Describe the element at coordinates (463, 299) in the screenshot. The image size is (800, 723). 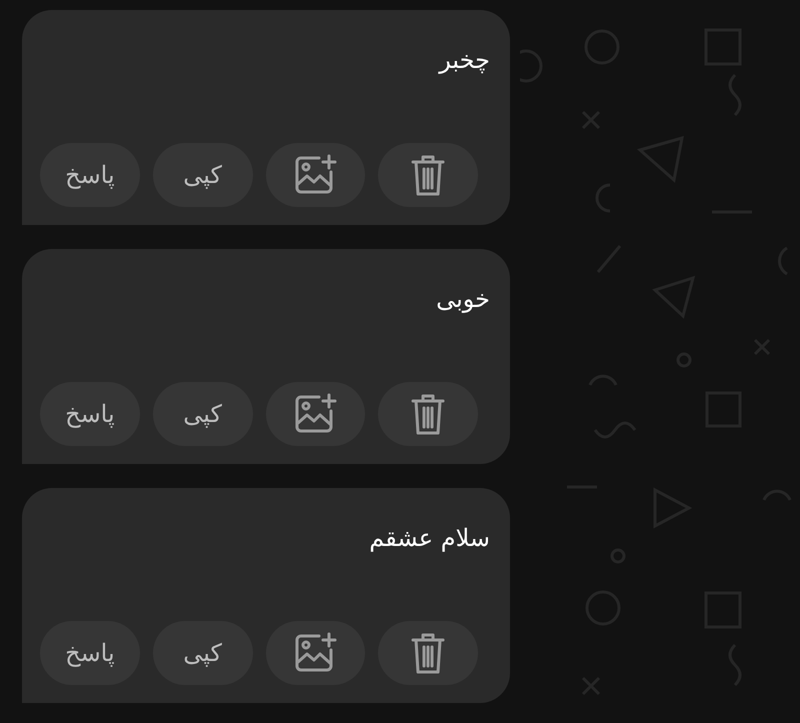
I see `message-text: خوبی` at that location.